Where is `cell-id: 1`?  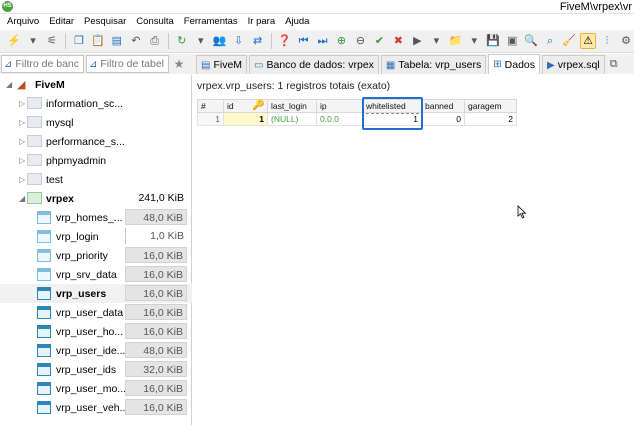 cell-id: 1 is located at coordinates (246, 119).